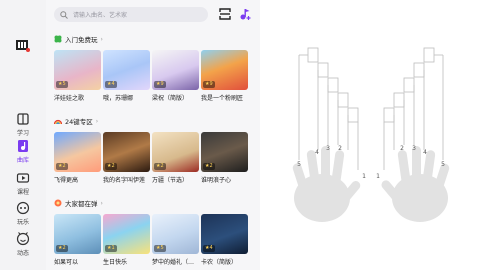 This screenshot has height=274, width=480. I want to click on song-card: ★2 如果可以, so click(77, 240).